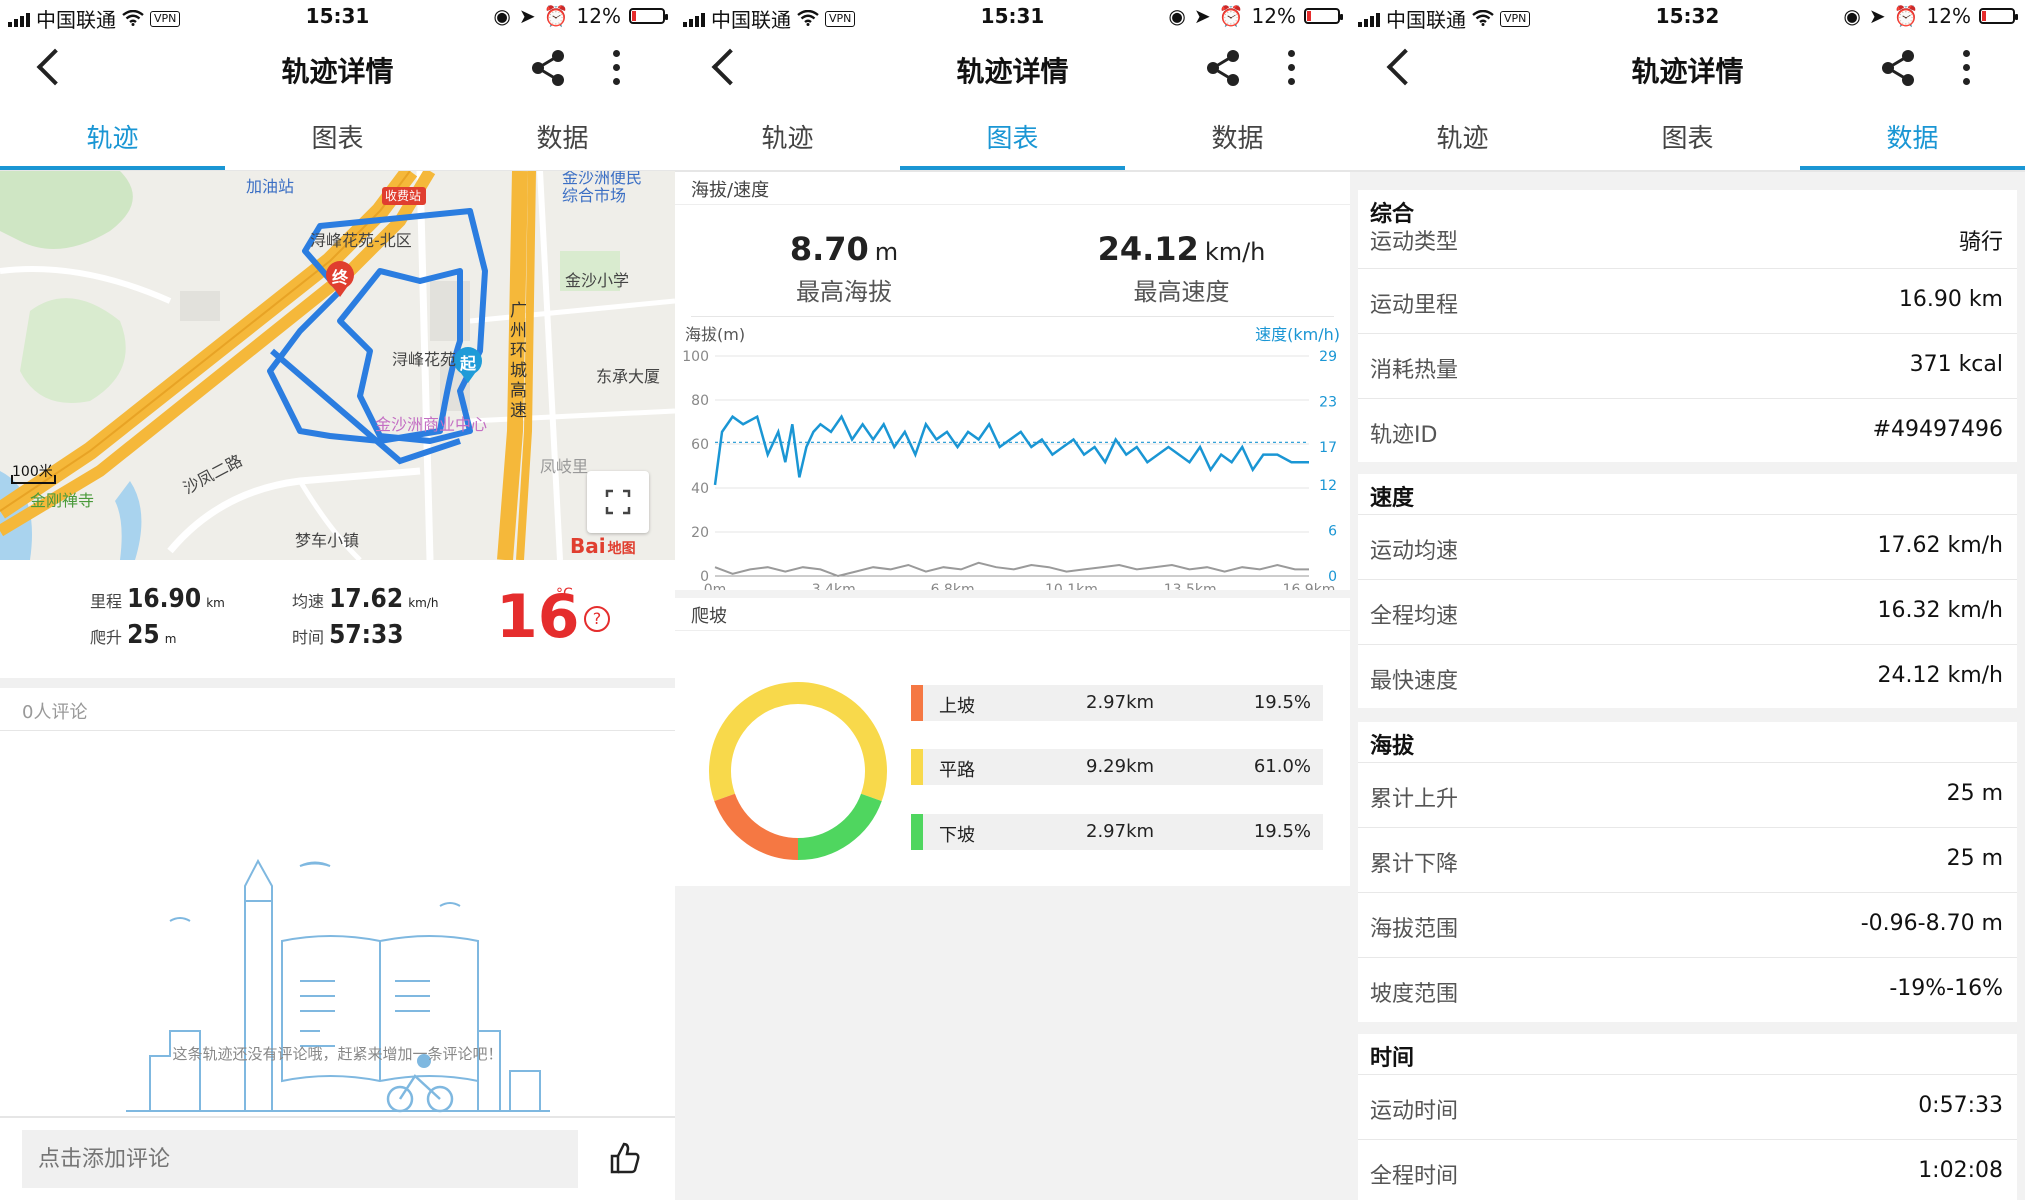  I want to click on group-title: 时间, so click(1392, 1058).